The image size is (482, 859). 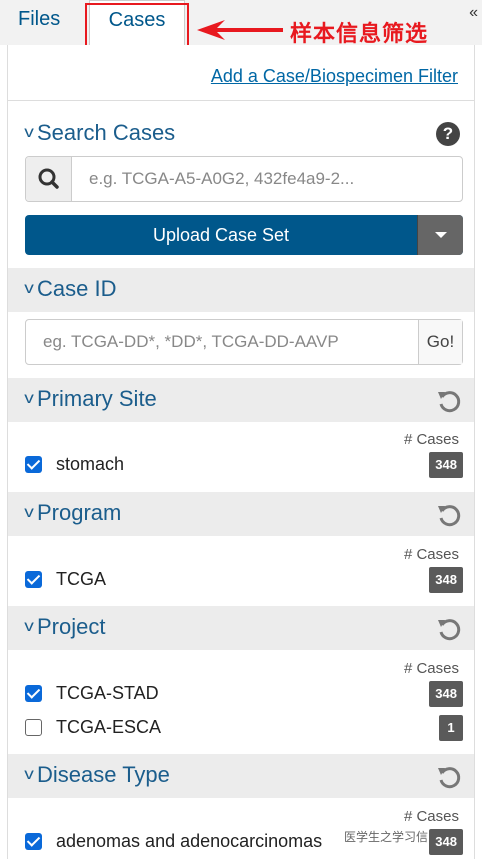 I want to click on facet-title-text: Project, so click(x=71, y=626).